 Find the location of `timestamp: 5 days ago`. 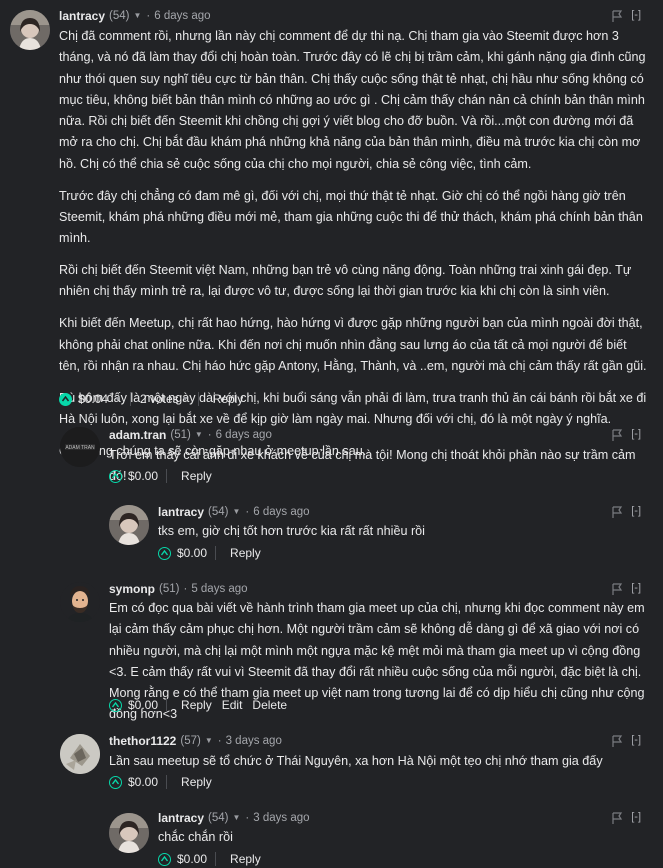

timestamp: 5 days ago is located at coordinates (219, 589).